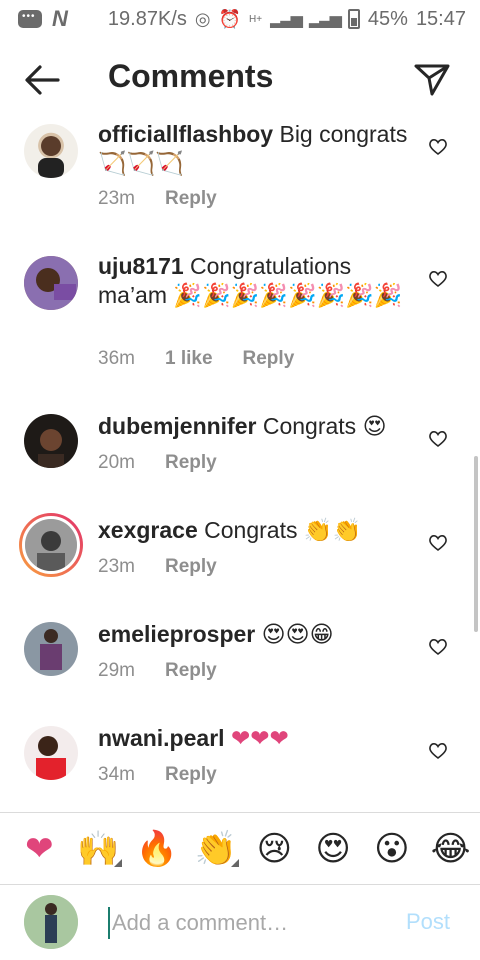 This screenshot has width=480, height=960. Describe the element at coordinates (51, 922) in the screenshot. I see `my-avatar` at that location.